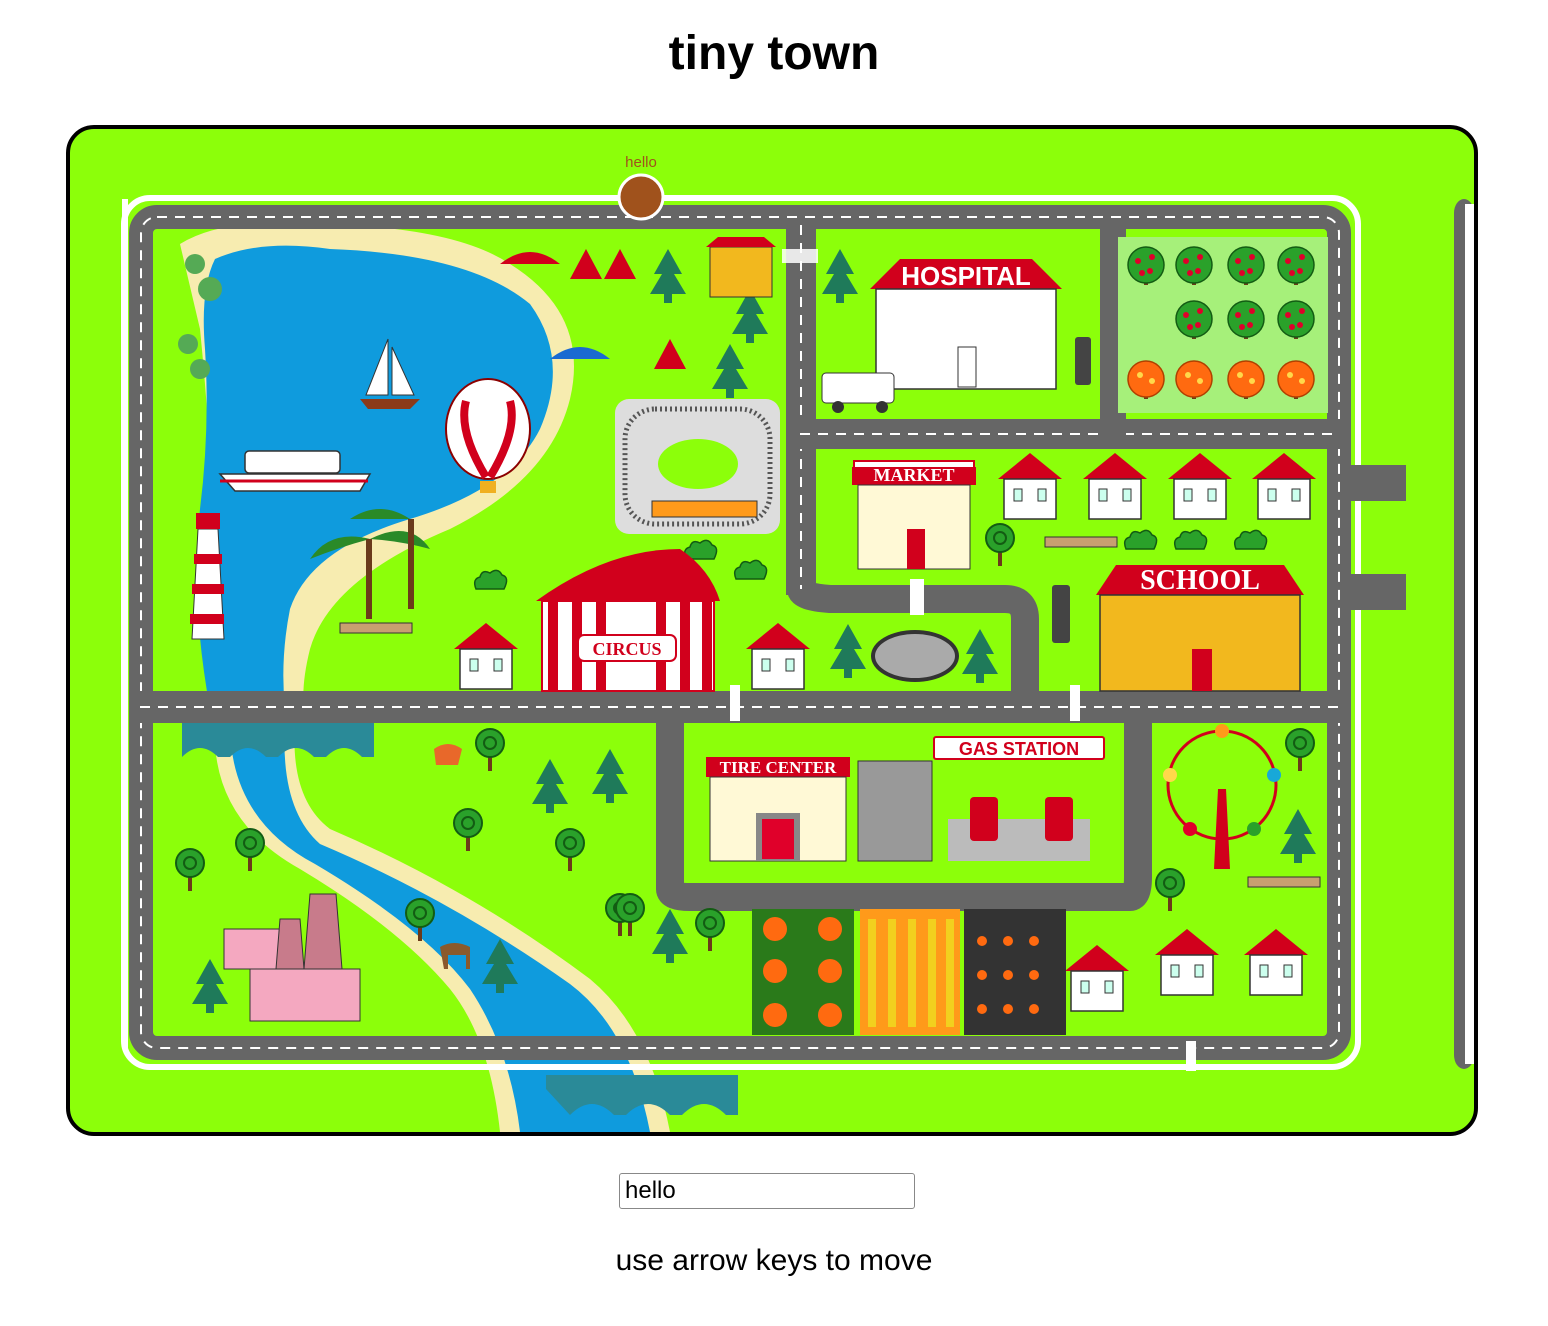  What do you see at coordinates (774, 53) in the screenshot?
I see `page-title: tiny town` at bounding box center [774, 53].